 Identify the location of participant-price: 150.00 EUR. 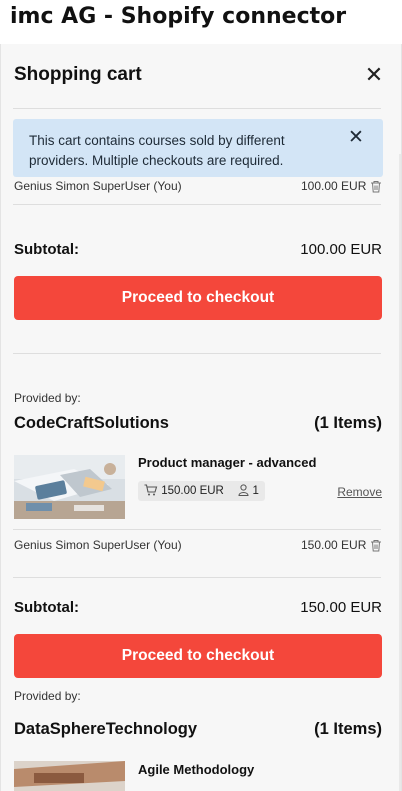
(334, 545).